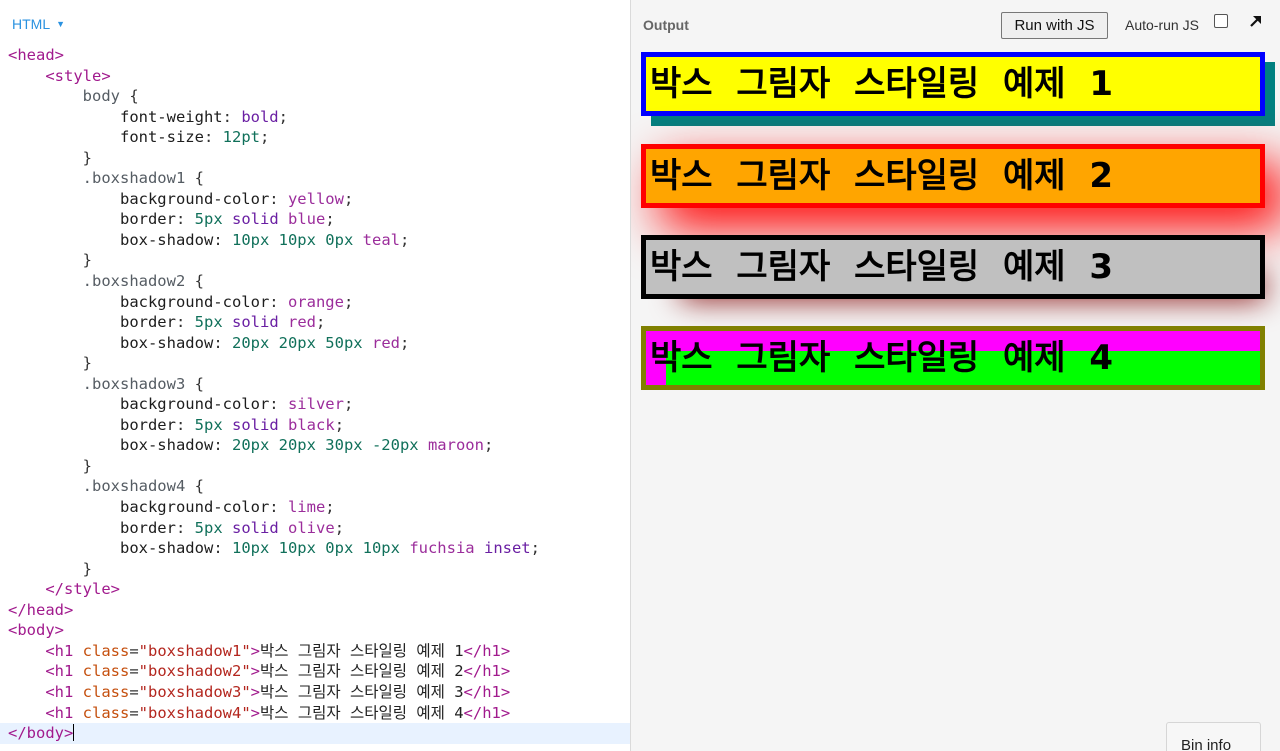 Image resolution: width=1280 pixels, height=751 pixels. I want to click on code-token: </h1>, so click(487, 671).